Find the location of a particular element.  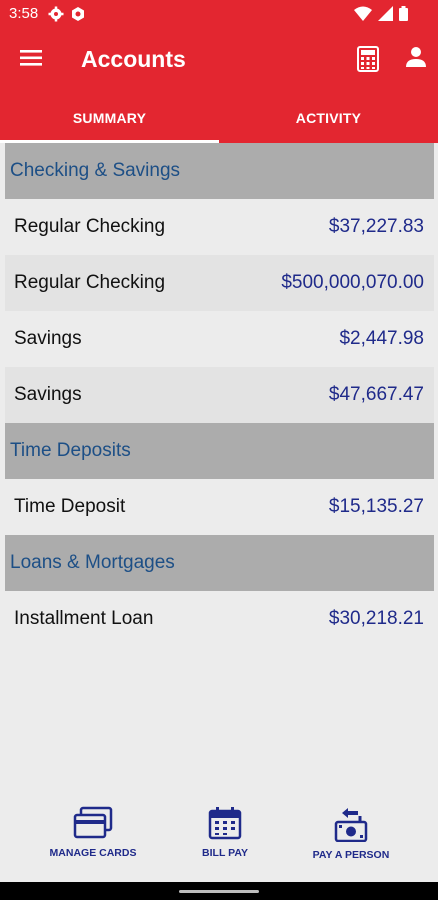

calculator-icon is located at coordinates (368, 61).